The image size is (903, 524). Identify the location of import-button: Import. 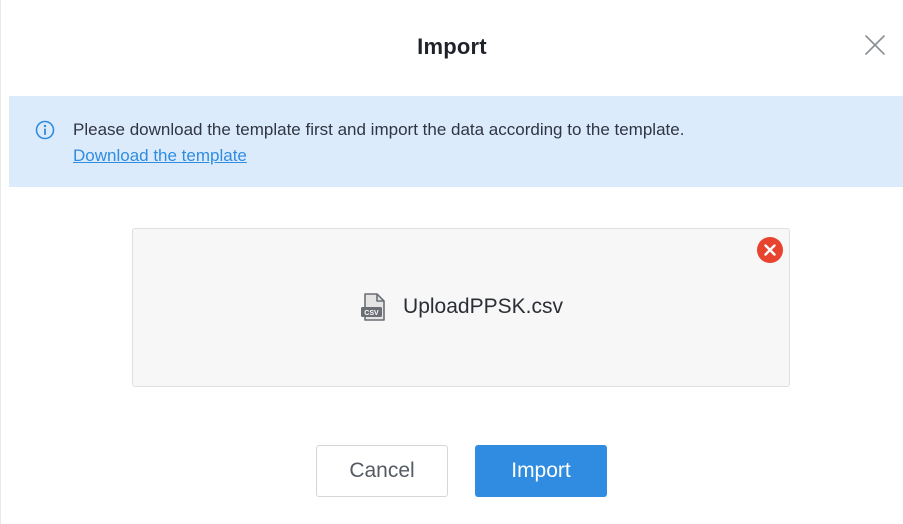
(541, 471).